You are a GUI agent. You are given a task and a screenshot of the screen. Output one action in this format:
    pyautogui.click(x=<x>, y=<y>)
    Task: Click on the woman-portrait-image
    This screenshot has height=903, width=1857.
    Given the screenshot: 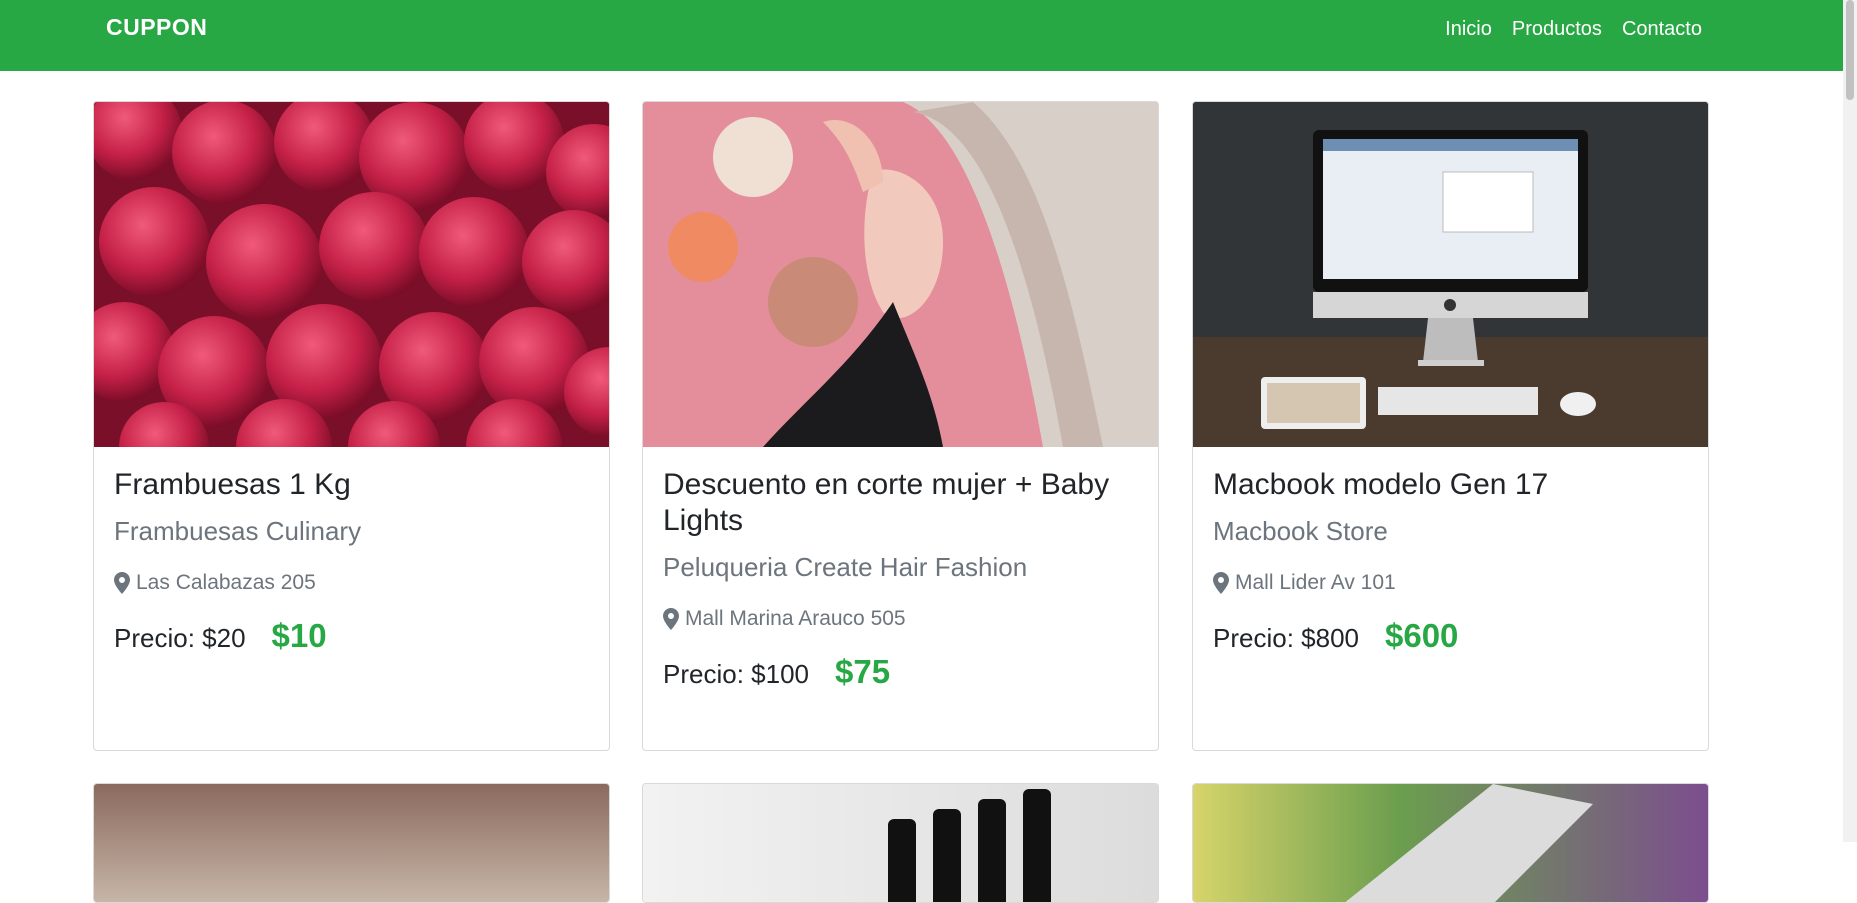 What is the action you would take?
    pyautogui.click(x=900, y=274)
    